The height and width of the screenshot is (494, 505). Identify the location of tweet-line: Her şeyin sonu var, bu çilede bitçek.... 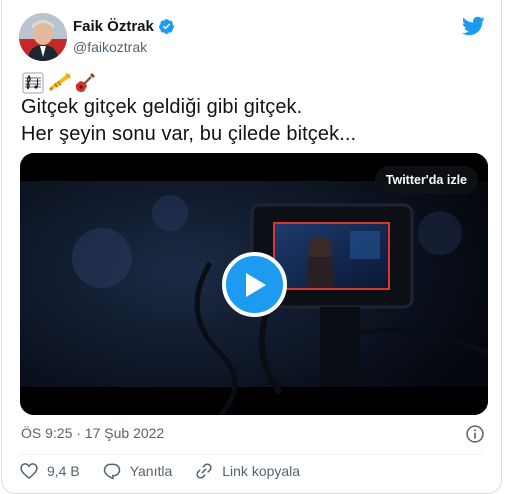
(189, 134).